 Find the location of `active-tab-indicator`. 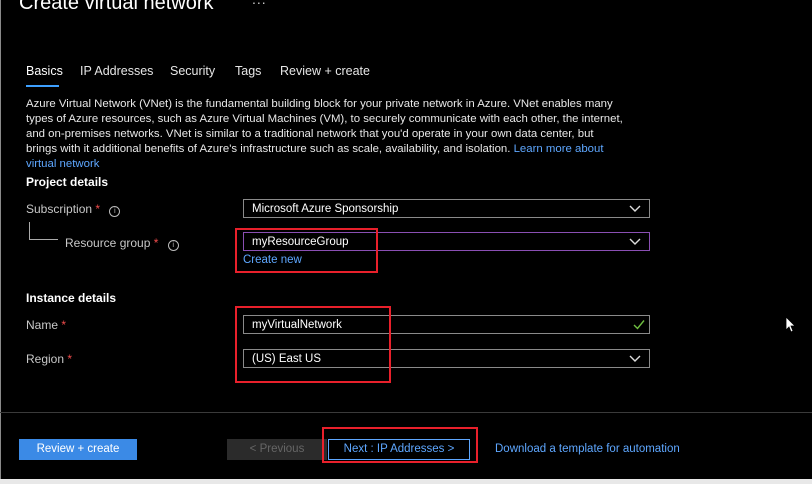

active-tab-indicator is located at coordinates (42, 86).